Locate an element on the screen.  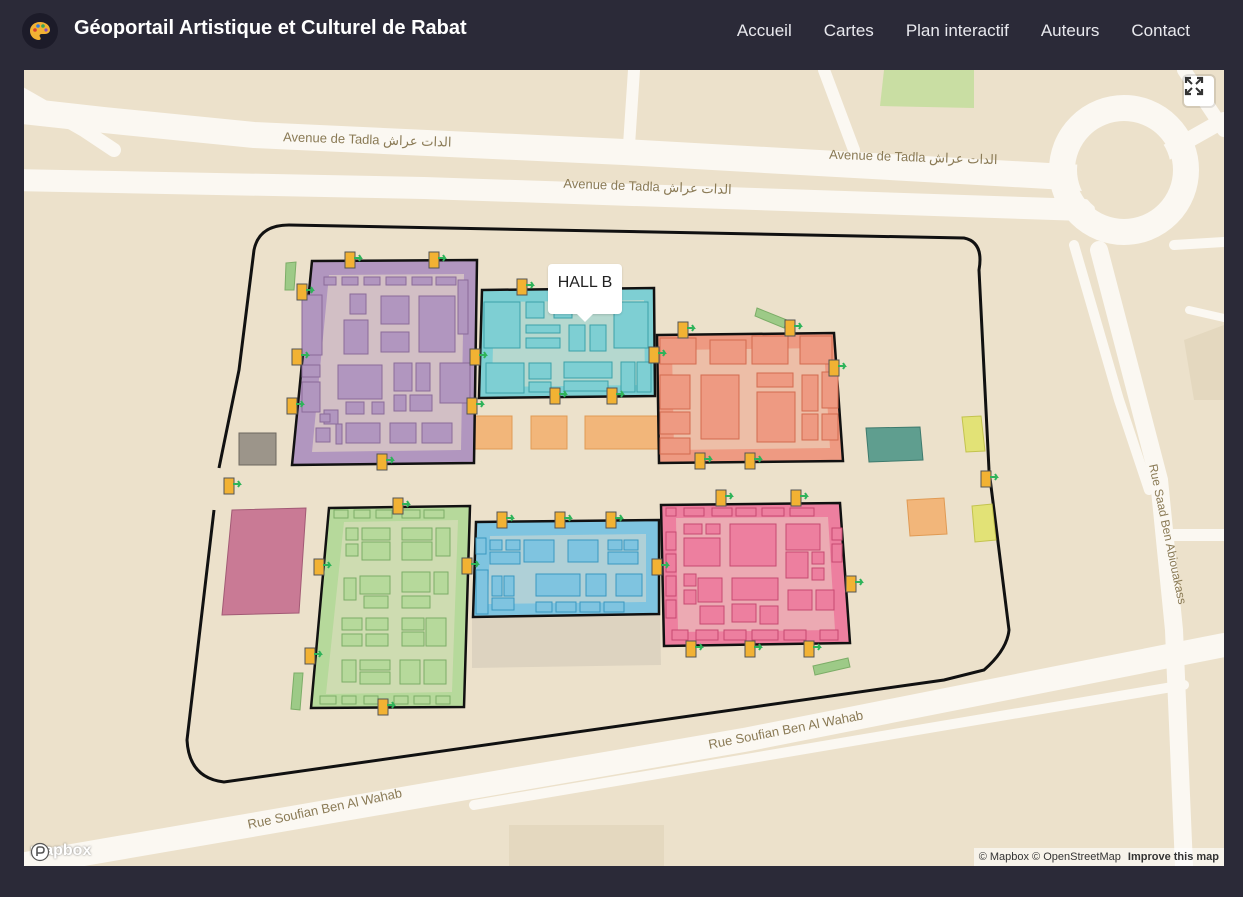
hall-blue is located at coordinates (566, 568).